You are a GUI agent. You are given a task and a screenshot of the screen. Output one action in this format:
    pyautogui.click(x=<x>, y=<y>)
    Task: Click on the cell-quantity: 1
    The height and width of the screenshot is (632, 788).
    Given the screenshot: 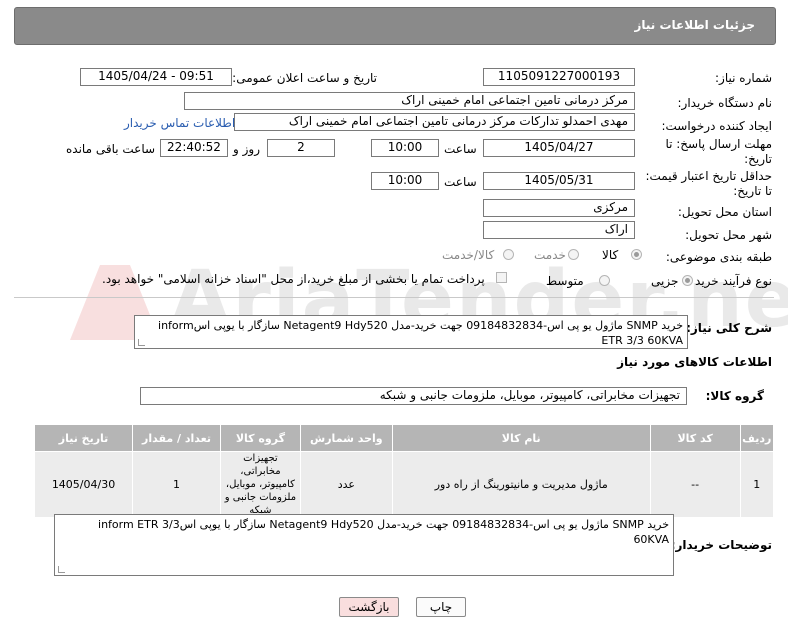 What is the action you would take?
    pyautogui.click(x=176, y=484)
    